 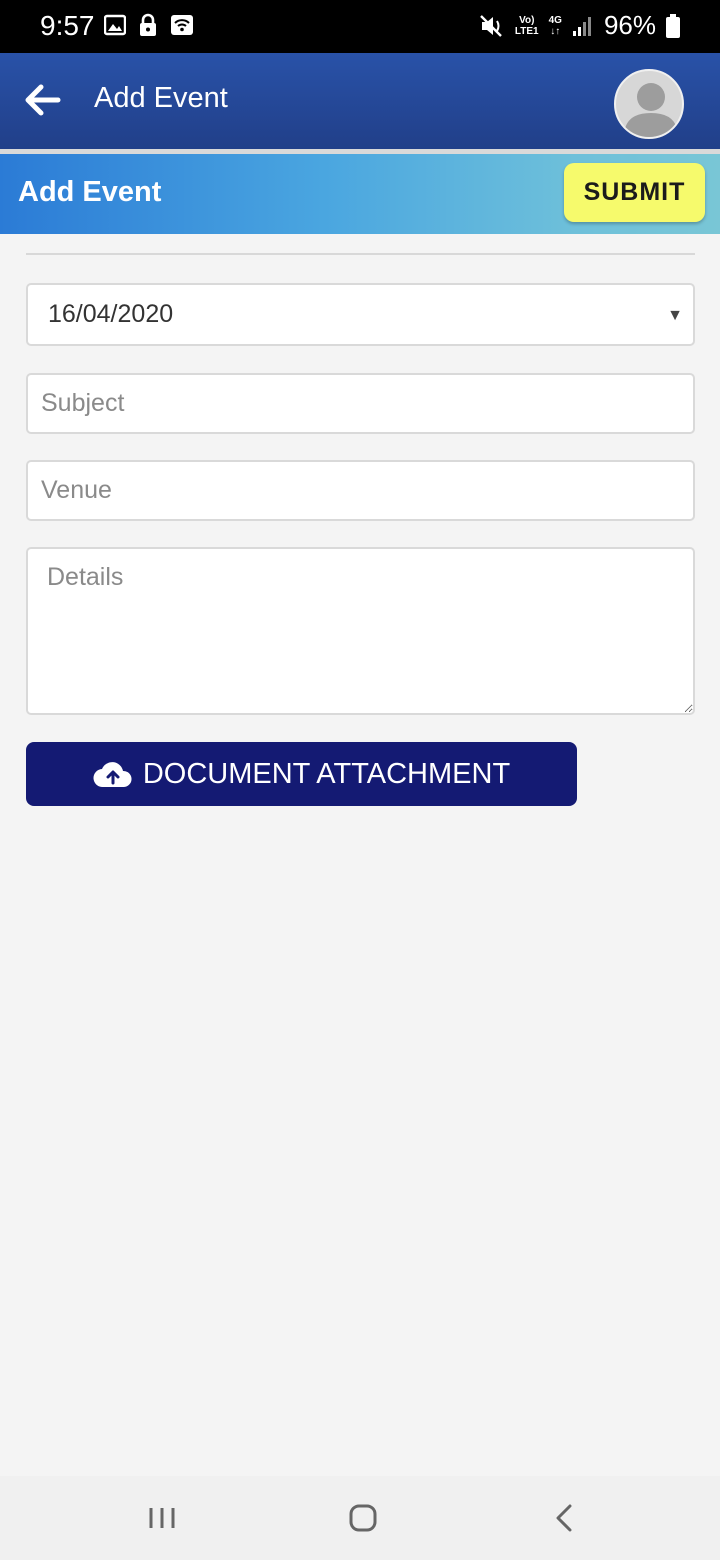 I want to click on date-value: 16/04/2020, so click(x=111, y=314).